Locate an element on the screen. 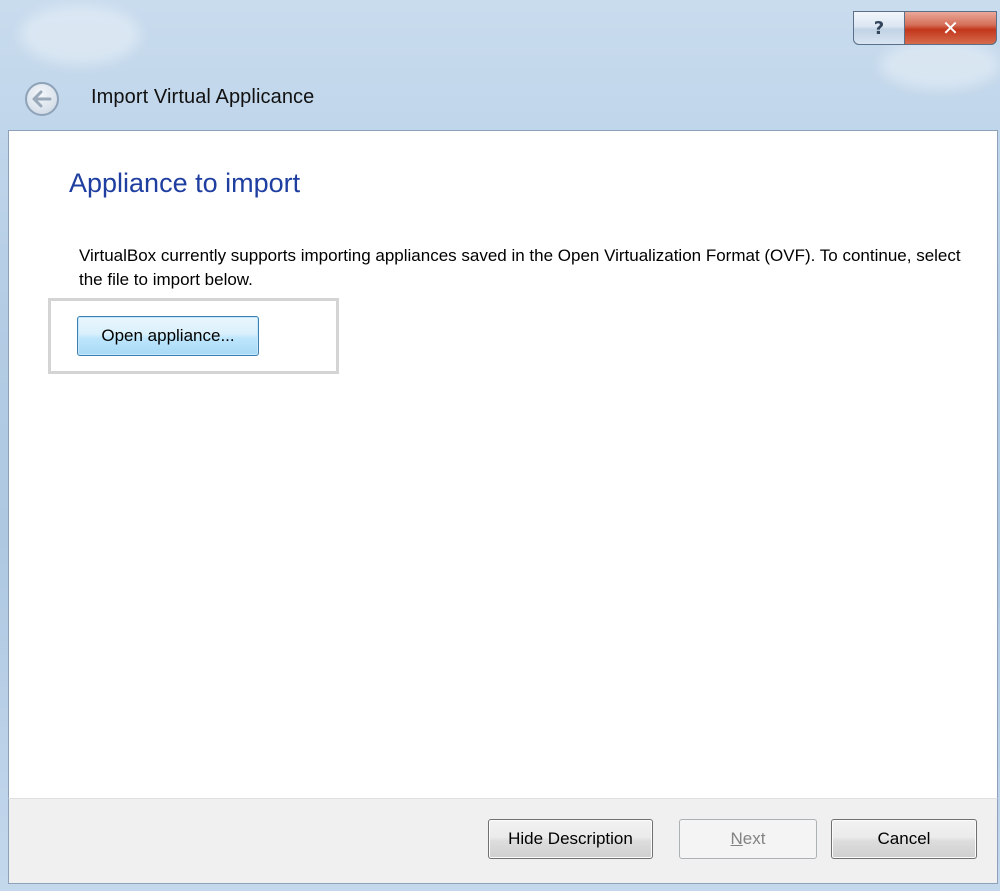  close-icon: ✕ is located at coordinates (950, 28).